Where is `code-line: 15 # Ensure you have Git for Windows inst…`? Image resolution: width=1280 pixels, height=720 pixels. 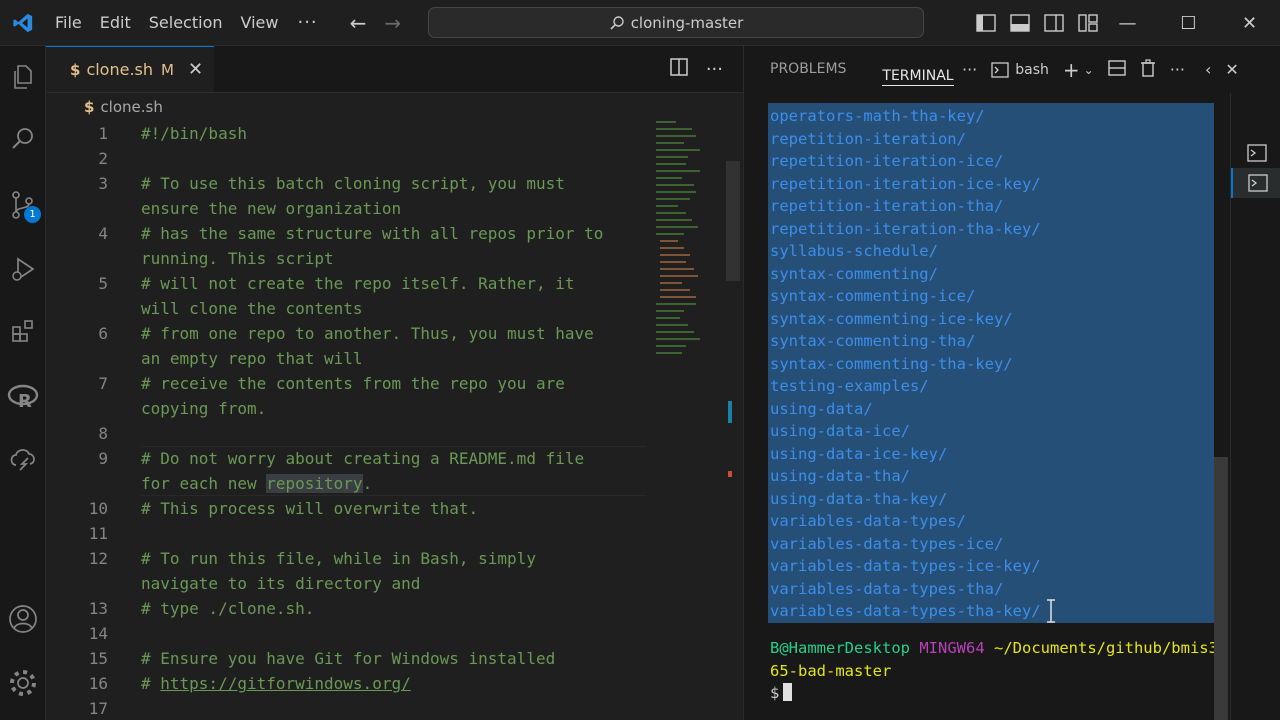 code-line: 15 # Ensure you have Git for Windows inst… is located at coordinates (346, 658).